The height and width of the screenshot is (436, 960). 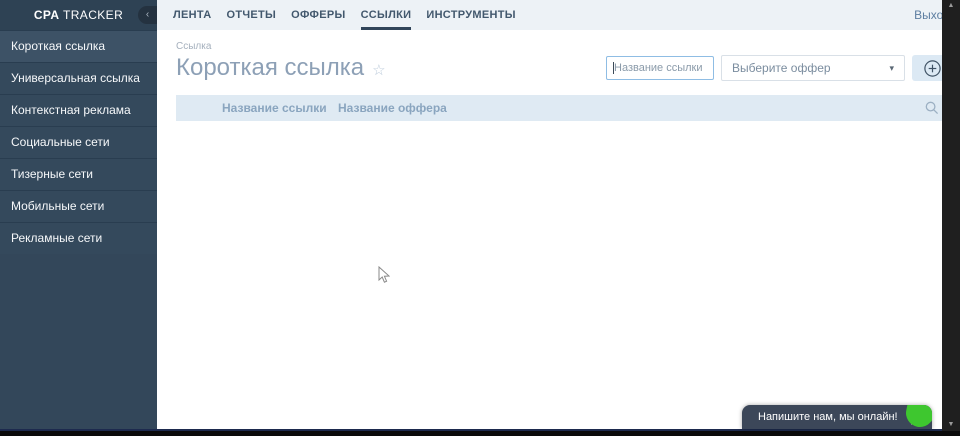 I want to click on breadcrumb: Ссылка, so click(x=194, y=46).